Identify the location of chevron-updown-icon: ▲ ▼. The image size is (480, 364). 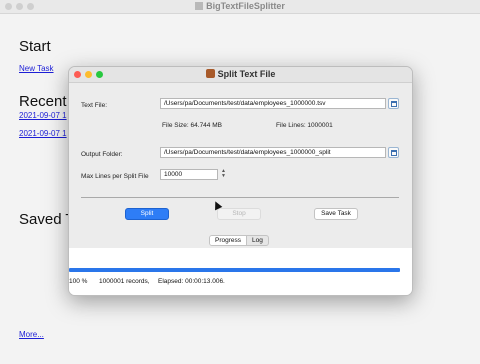
(223, 174).